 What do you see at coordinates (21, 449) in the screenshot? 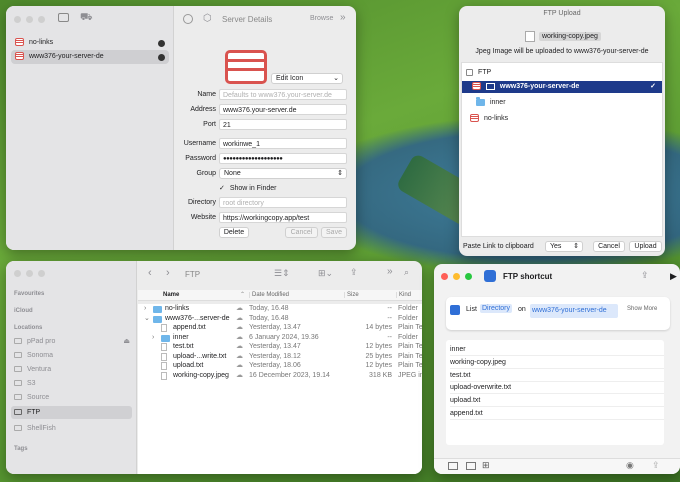
I see `tags-heading: Tags` at bounding box center [21, 449].